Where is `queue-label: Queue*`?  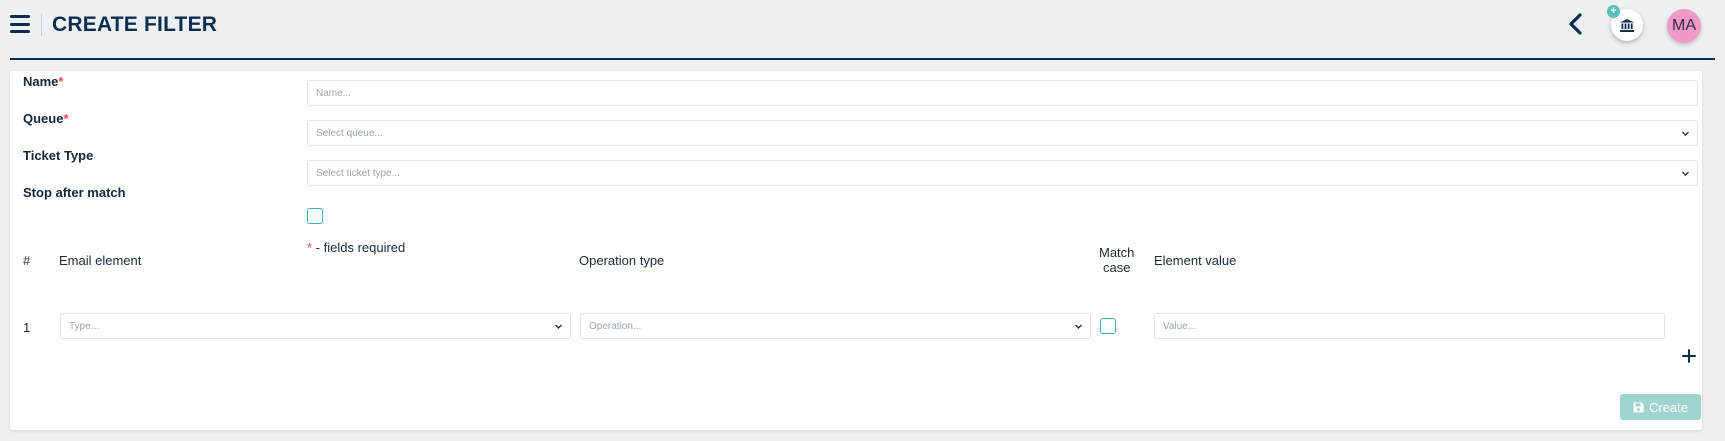
queue-label: Queue* is located at coordinates (46, 118).